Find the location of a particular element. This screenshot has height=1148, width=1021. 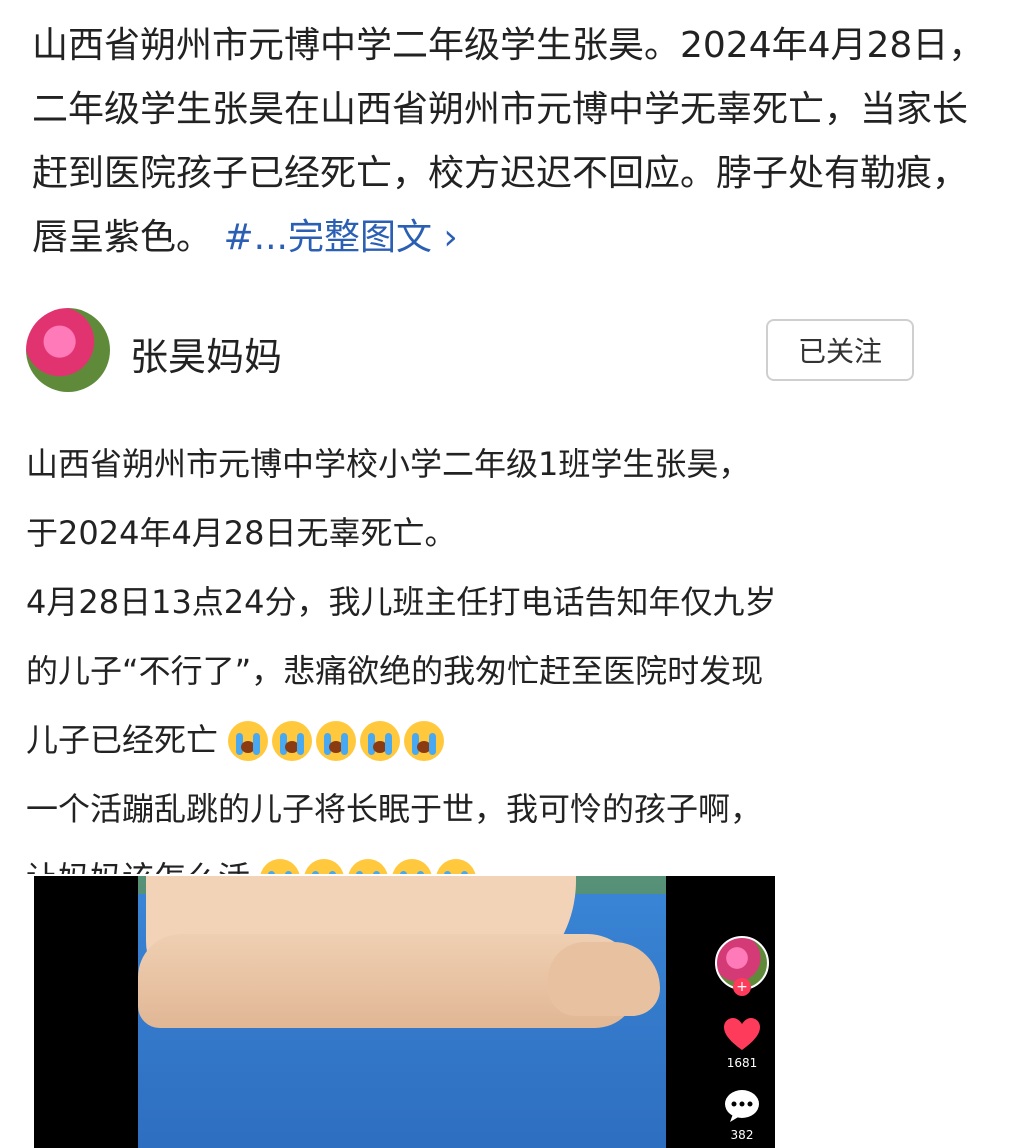

full-text-link: #...完整图文 is located at coordinates (327, 237).